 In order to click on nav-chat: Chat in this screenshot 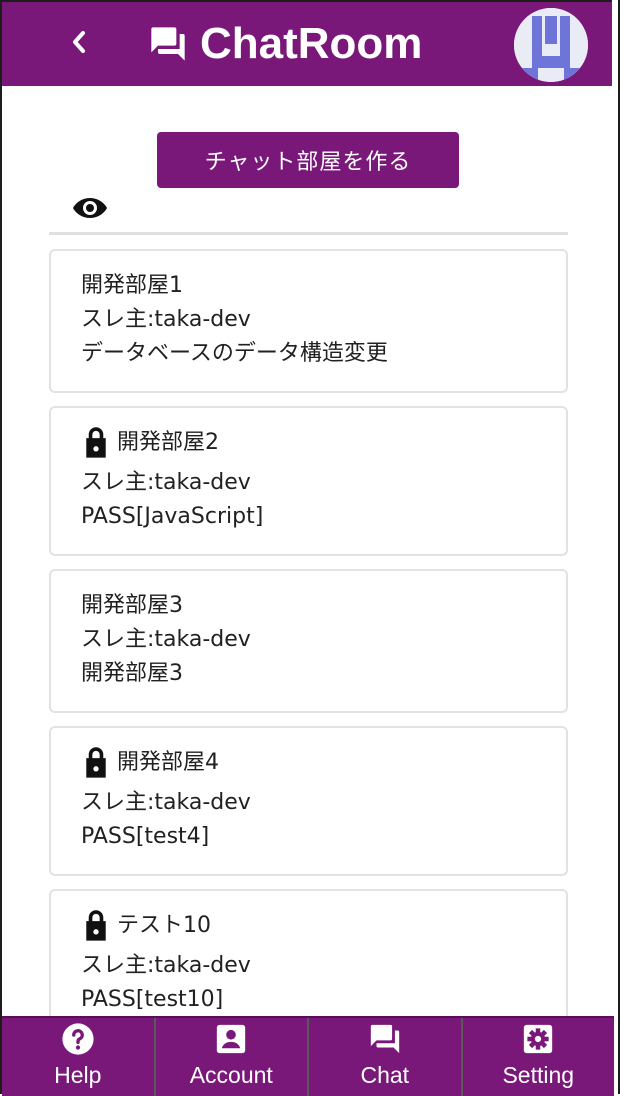, I will do `click(386, 1057)`.